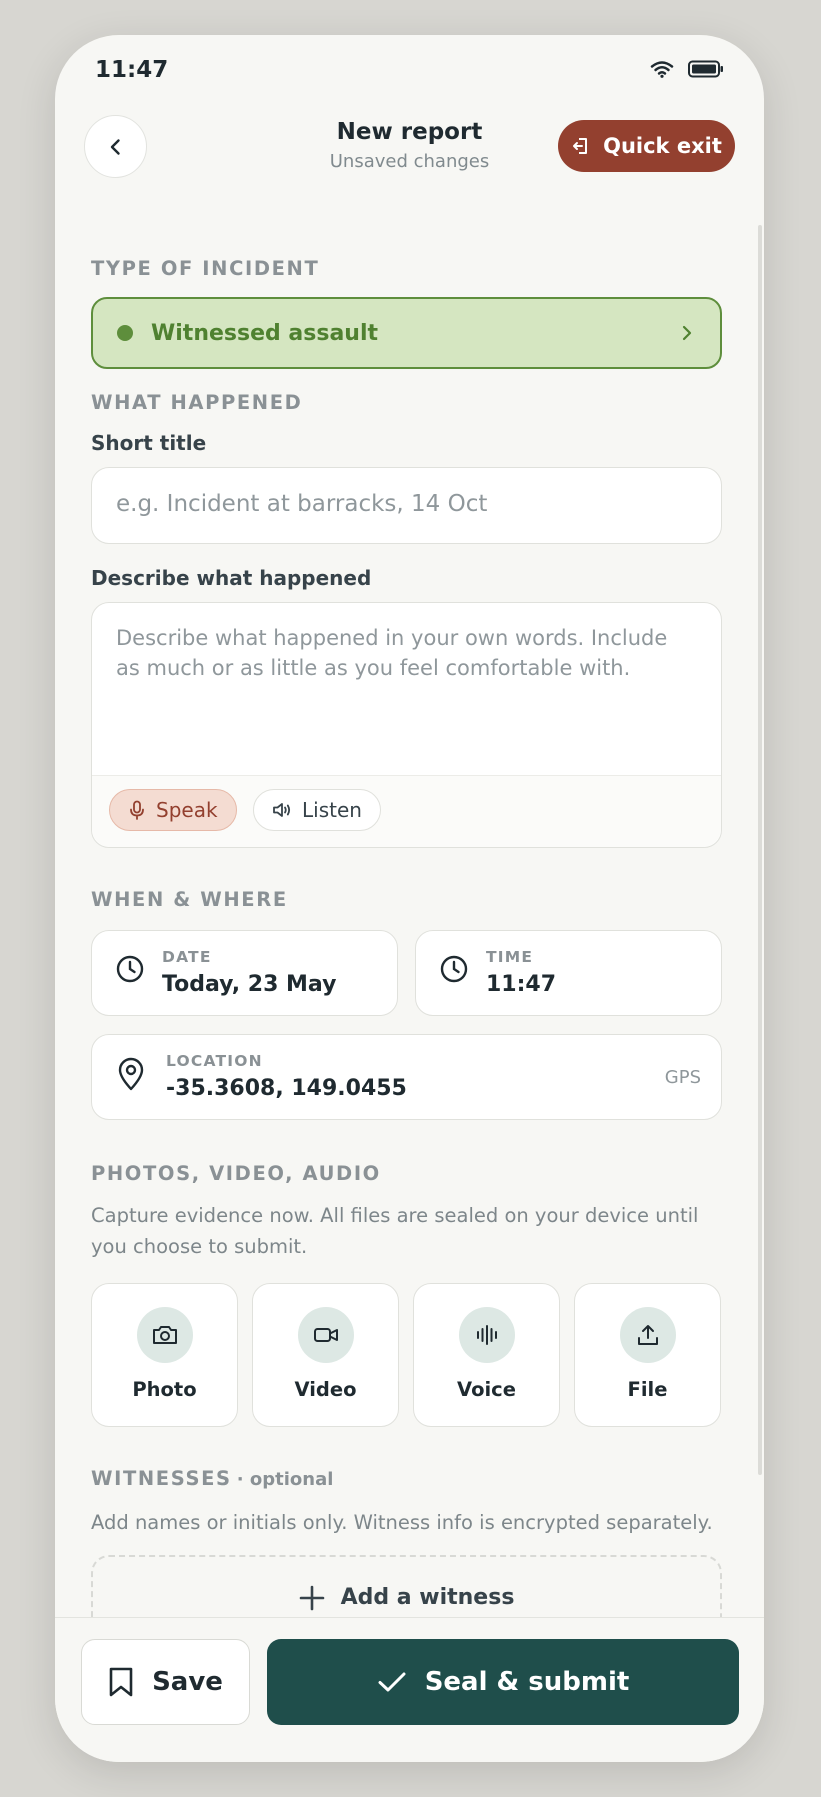 The height and width of the screenshot is (1797, 821). I want to click on map-pin-icon, so click(131, 1074).